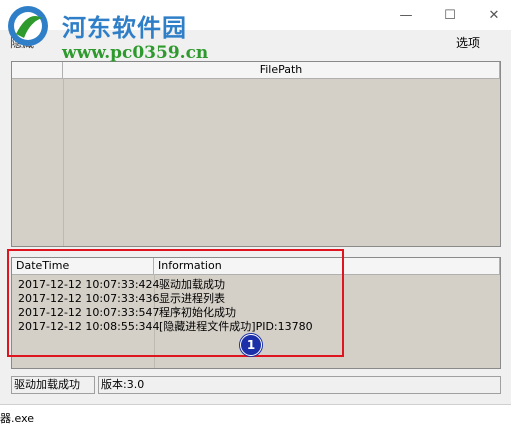 The width and height of the screenshot is (511, 429). Describe the element at coordinates (299, 385) in the screenshot. I see `status-version: 版本:3.0` at that location.